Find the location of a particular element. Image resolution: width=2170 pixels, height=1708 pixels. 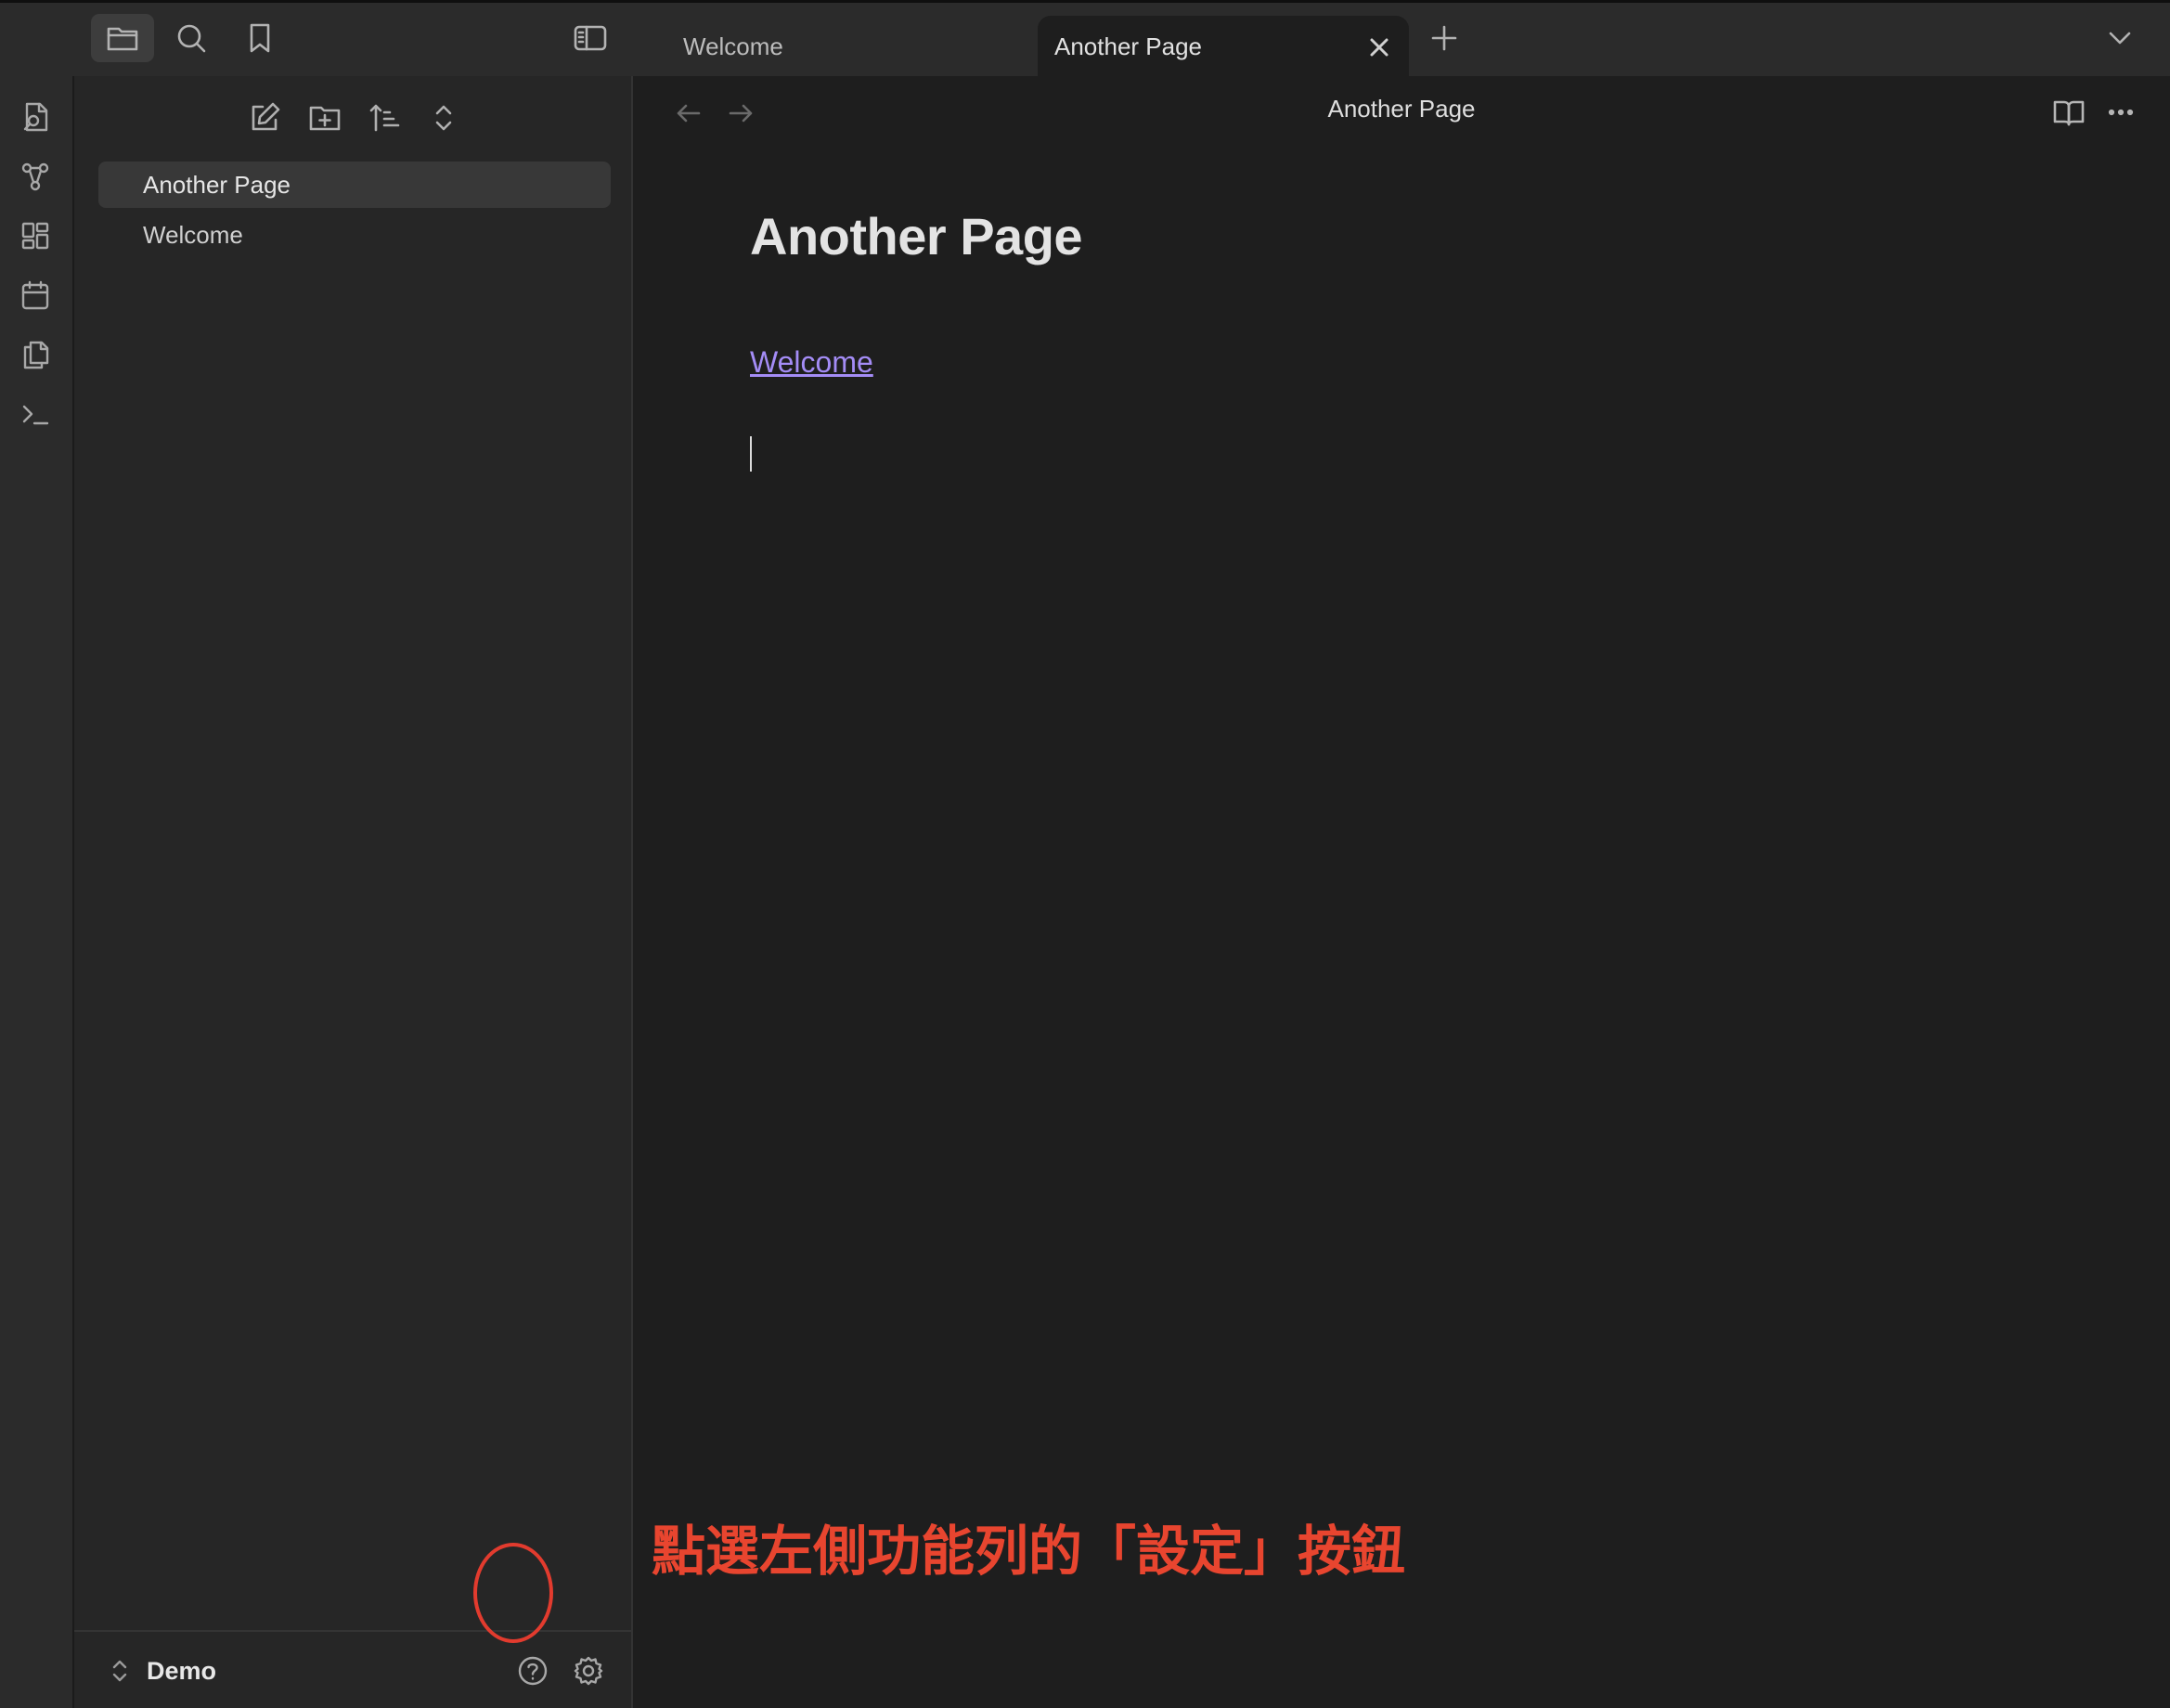

new-folder-button is located at coordinates (325, 118).